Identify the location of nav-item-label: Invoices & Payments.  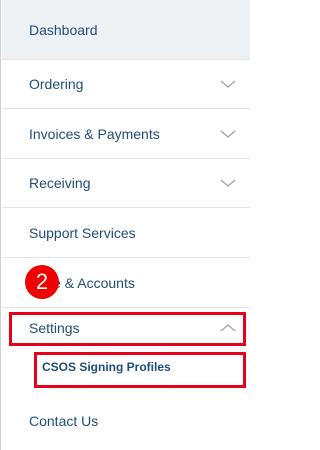
(94, 133).